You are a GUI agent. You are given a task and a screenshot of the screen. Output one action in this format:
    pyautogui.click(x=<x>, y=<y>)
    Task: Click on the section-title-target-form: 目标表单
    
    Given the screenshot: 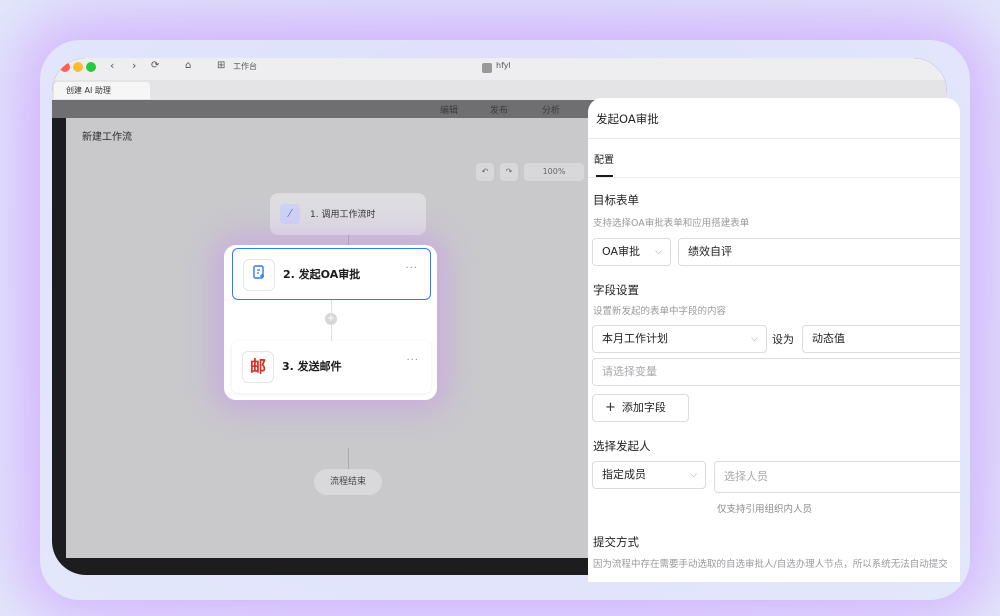 What is the action you would take?
    pyautogui.click(x=616, y=200)
    